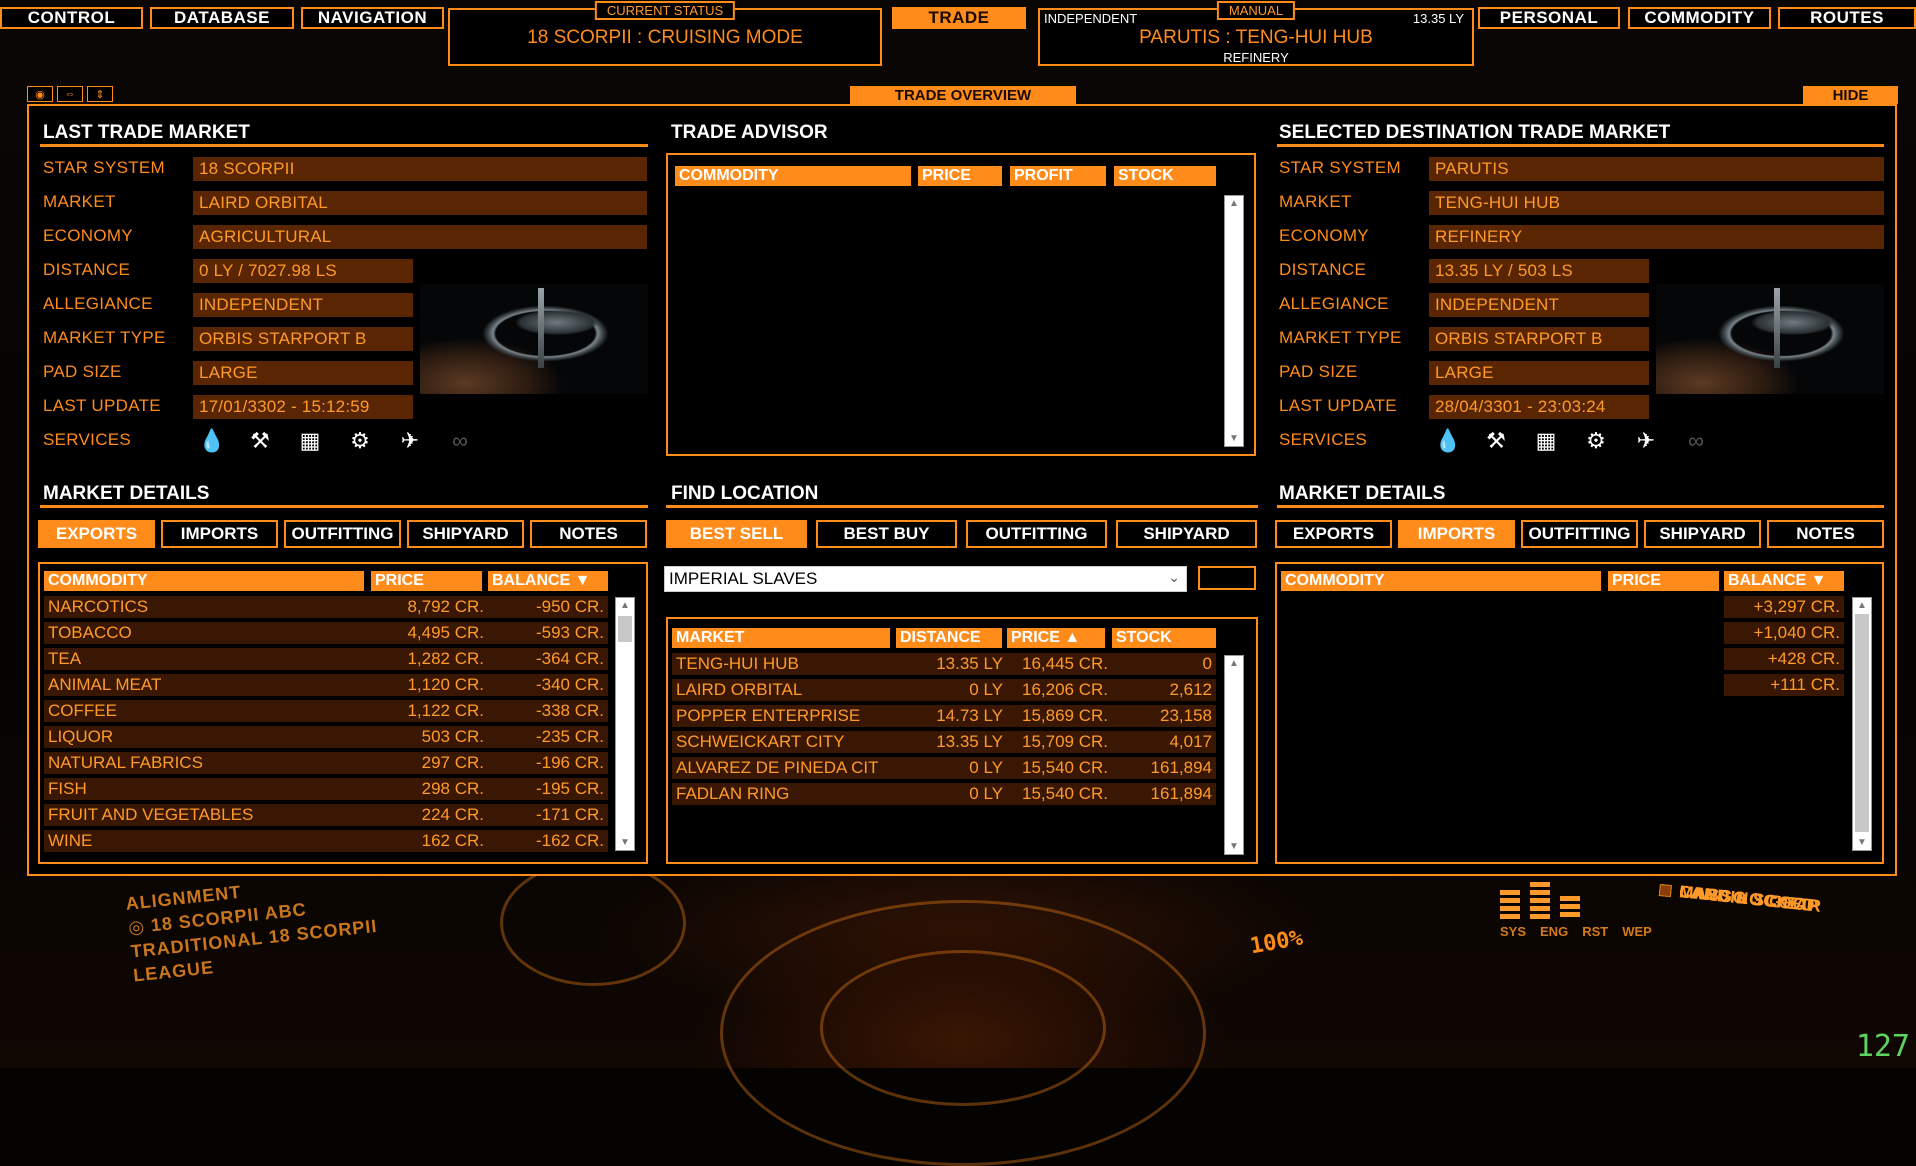 The image size is (1916, 1166). What do you see at coordinates (372, 18) in the screenshot?
I see `nav-navigation-button: NAVIGATION` at bounding box center [372, 18].